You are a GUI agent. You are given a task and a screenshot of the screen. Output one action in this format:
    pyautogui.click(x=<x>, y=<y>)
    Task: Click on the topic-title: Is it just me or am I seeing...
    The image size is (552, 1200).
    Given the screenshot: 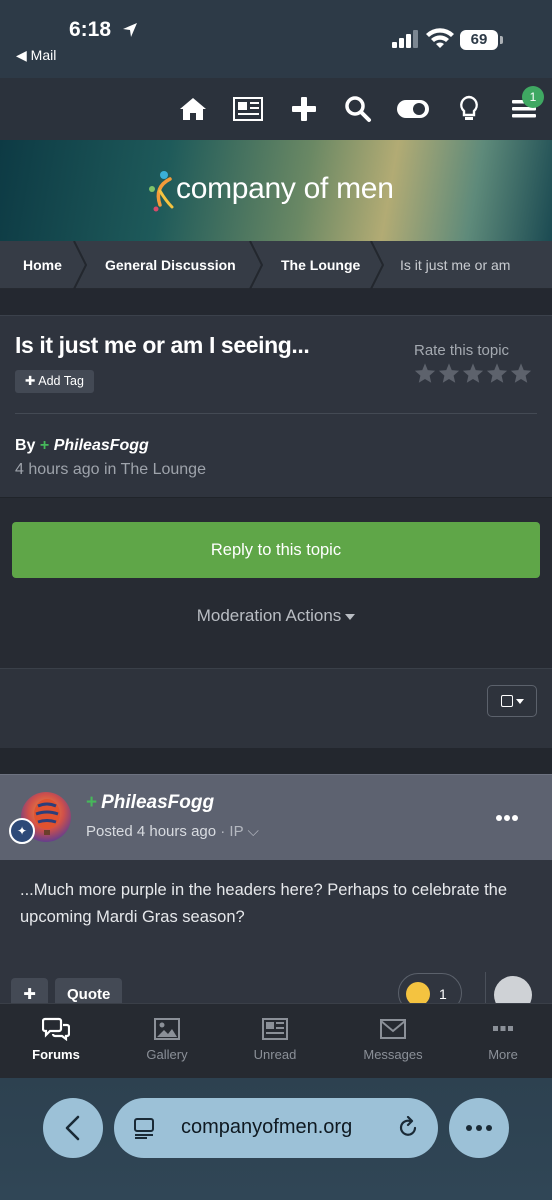 What is the action you would take?
    pyautogui.click(x=162, y=345)
    